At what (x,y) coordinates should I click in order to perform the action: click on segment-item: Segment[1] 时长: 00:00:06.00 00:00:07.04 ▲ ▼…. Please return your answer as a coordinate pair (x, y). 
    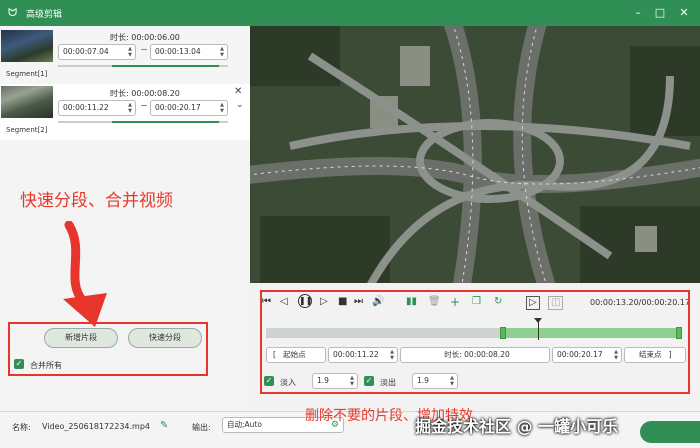
    Looking at the image, I should click on (125, 56).